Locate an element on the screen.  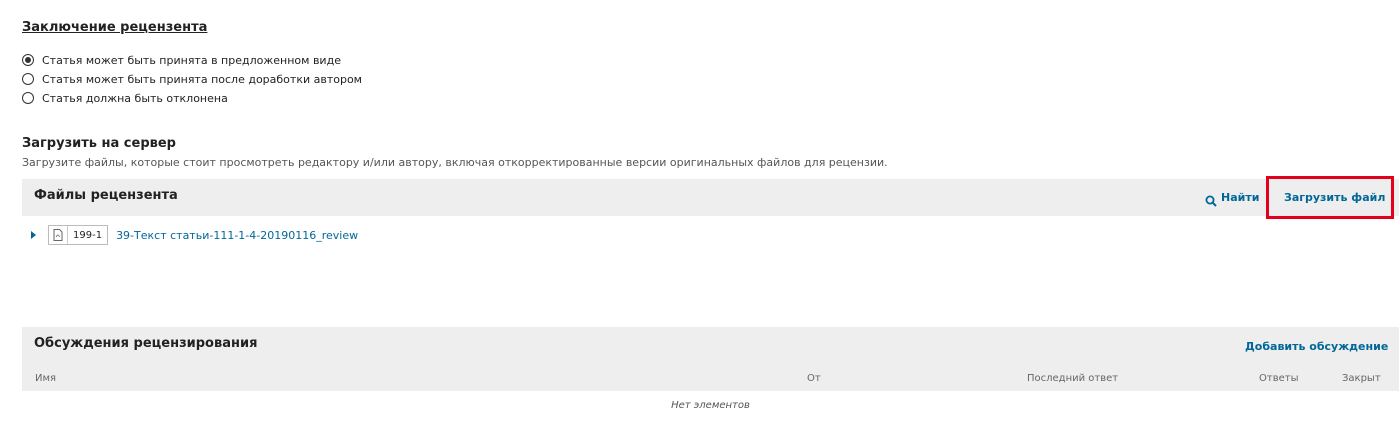
column-last-reply: Последний ответ is located at coordinates (1073, 378).